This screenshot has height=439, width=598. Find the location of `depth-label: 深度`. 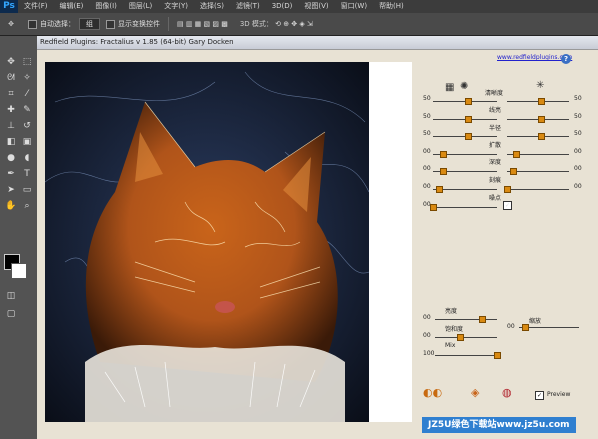

depth-label: 深度 is located at coordinates (495, 162).